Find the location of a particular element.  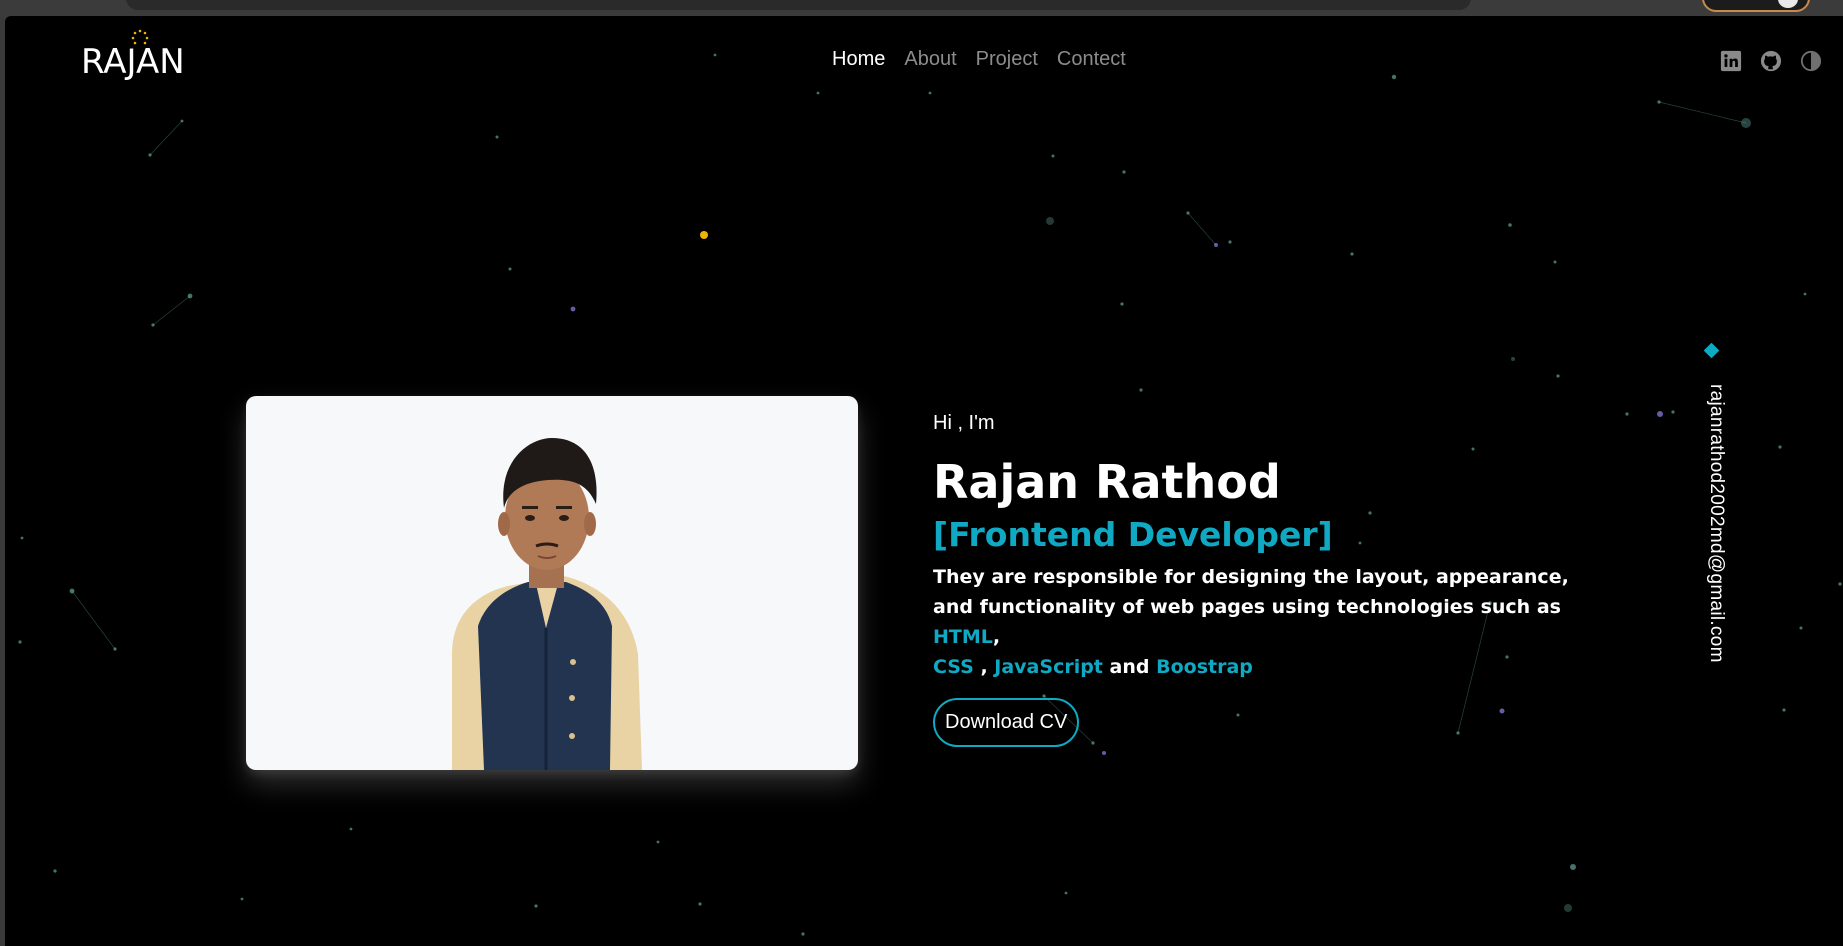

hero-role: [Frontend Developer] is located at coordinates (1133, 534).